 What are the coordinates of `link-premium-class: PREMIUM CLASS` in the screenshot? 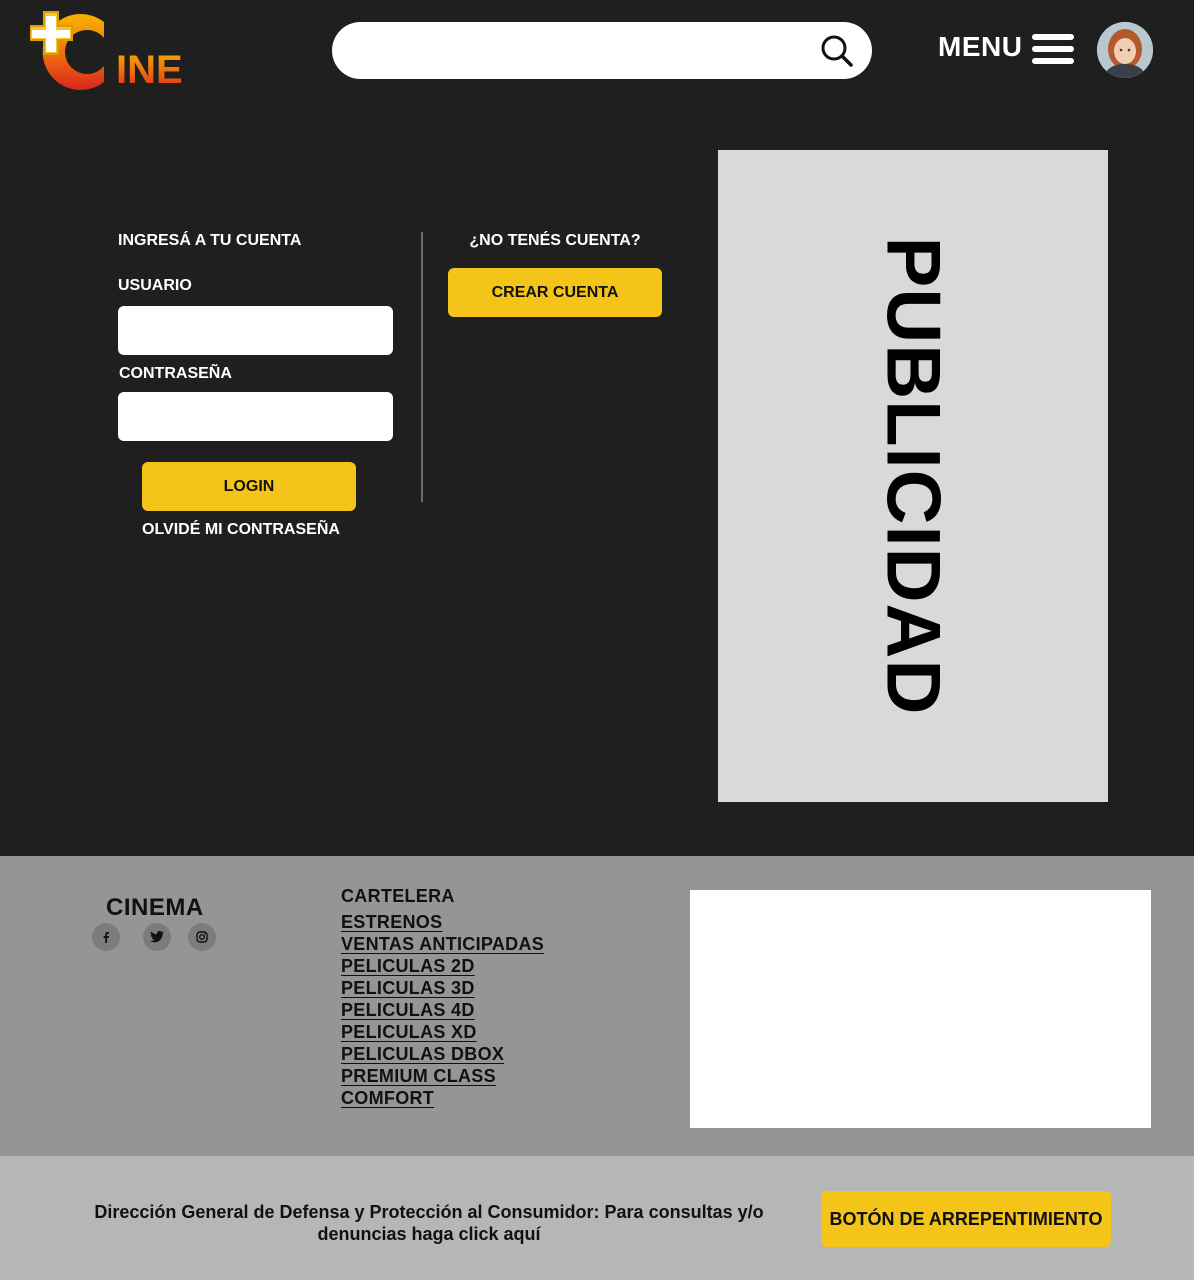 It's located at (418, 1076).